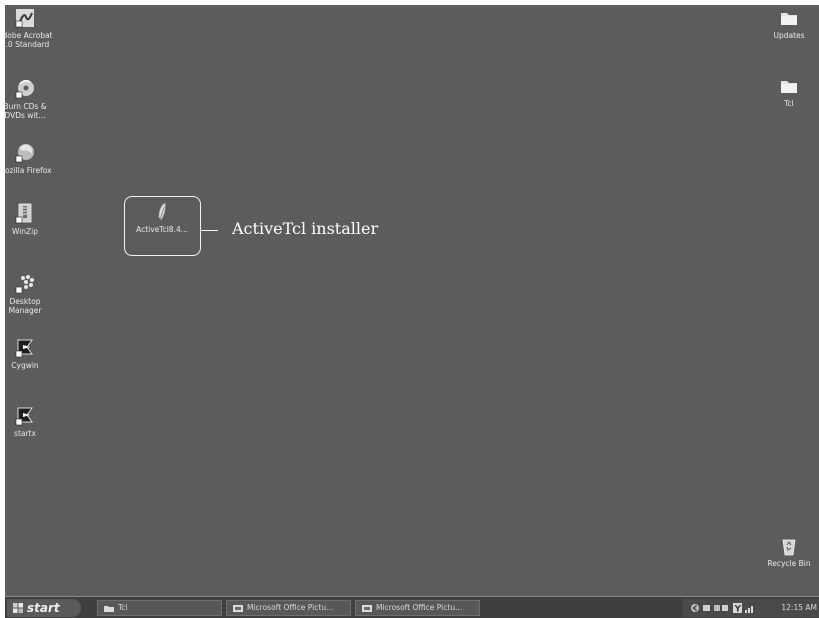  I want to click on desktop-icon-label: Recycle Bin, so click(789, 563).